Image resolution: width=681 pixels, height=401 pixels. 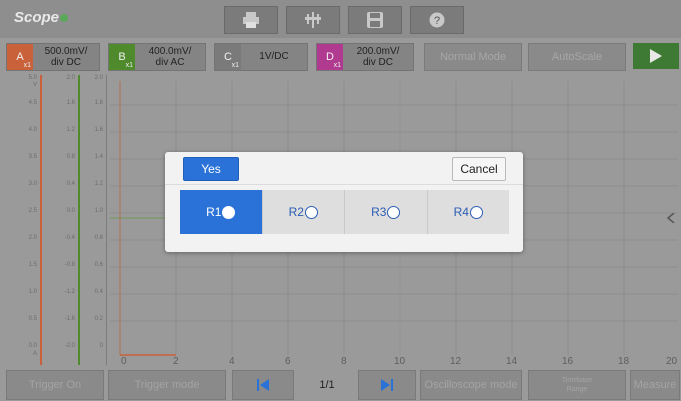 I want to click on page-indicator: 1/1, so click(x=327, y=385).